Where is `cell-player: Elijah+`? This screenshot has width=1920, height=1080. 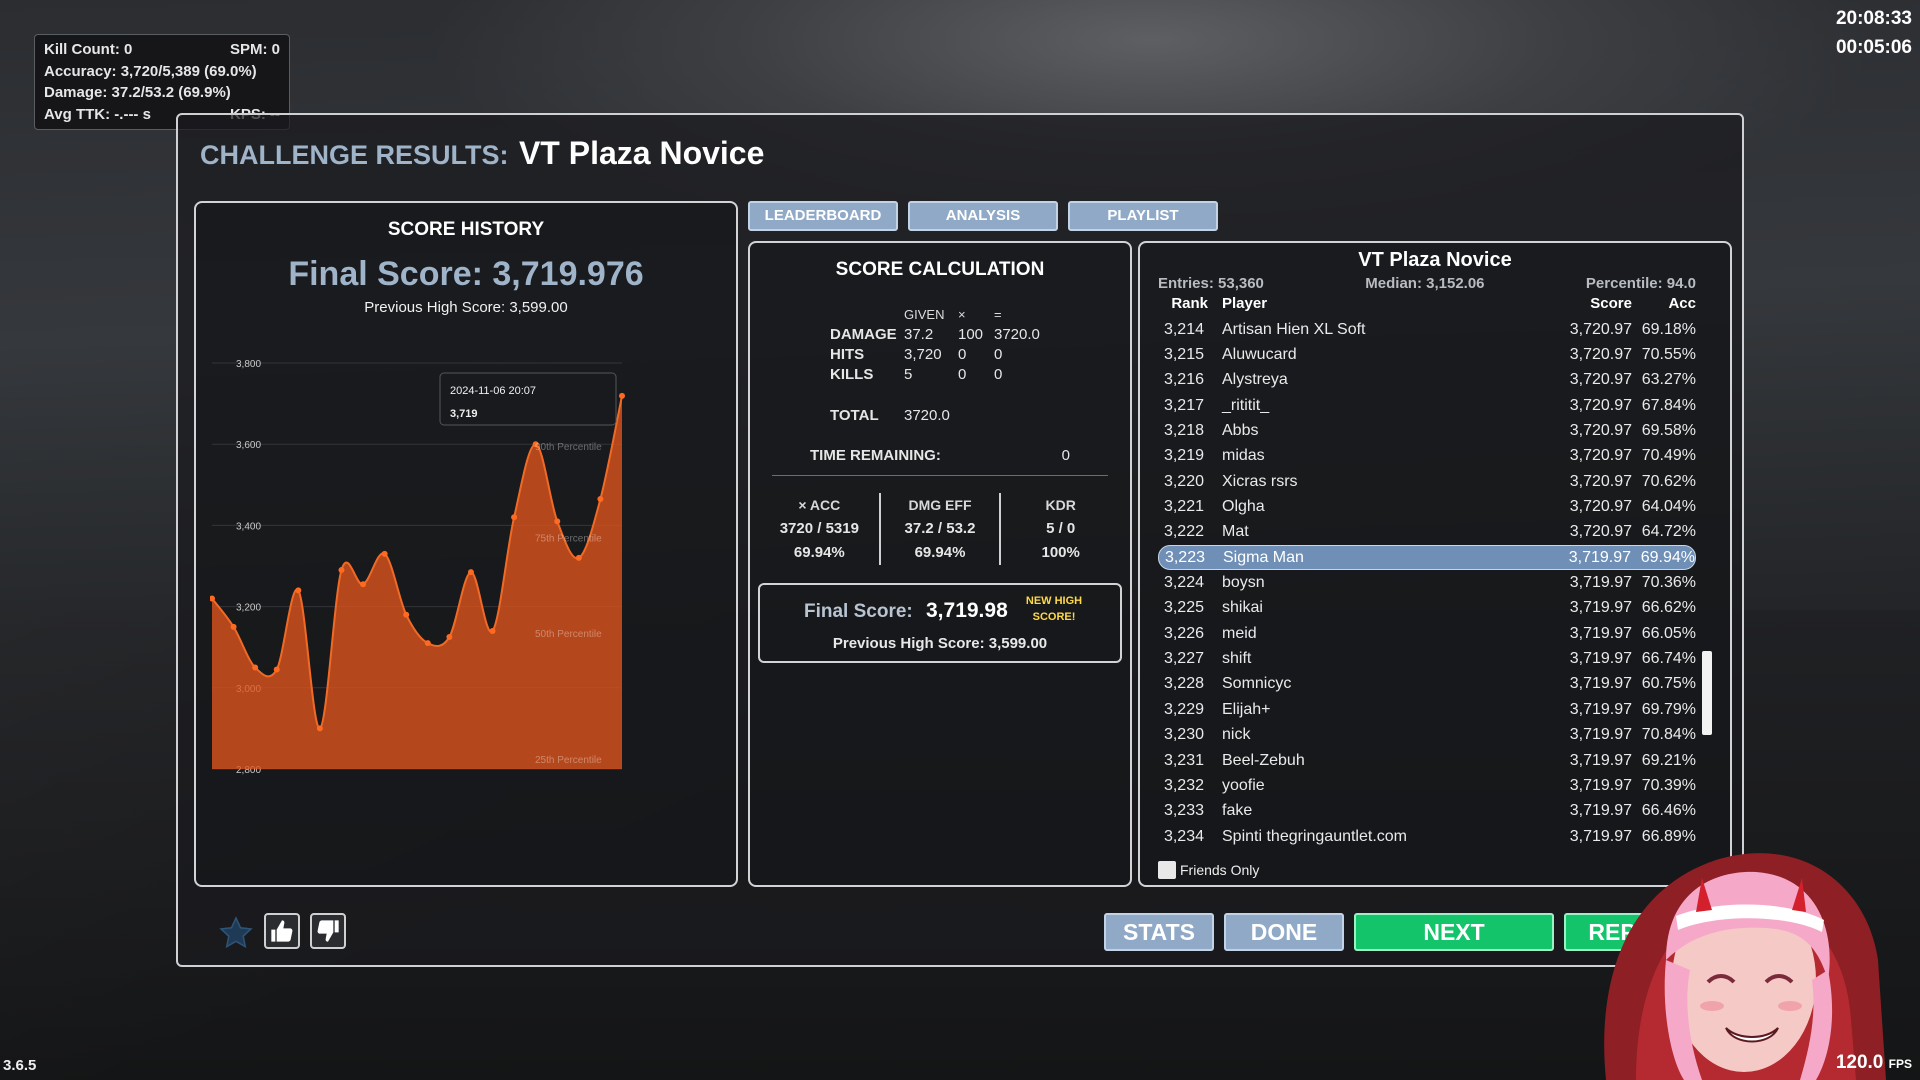
cell-player: Elijah+ is located at coordinates (1246, 709).